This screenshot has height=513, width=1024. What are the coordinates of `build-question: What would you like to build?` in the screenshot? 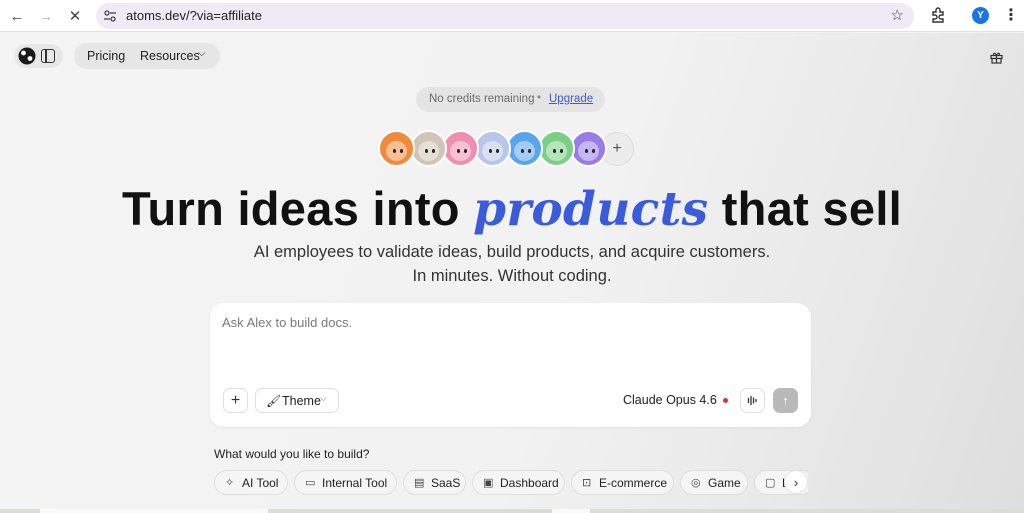 It's located at (292, 454).